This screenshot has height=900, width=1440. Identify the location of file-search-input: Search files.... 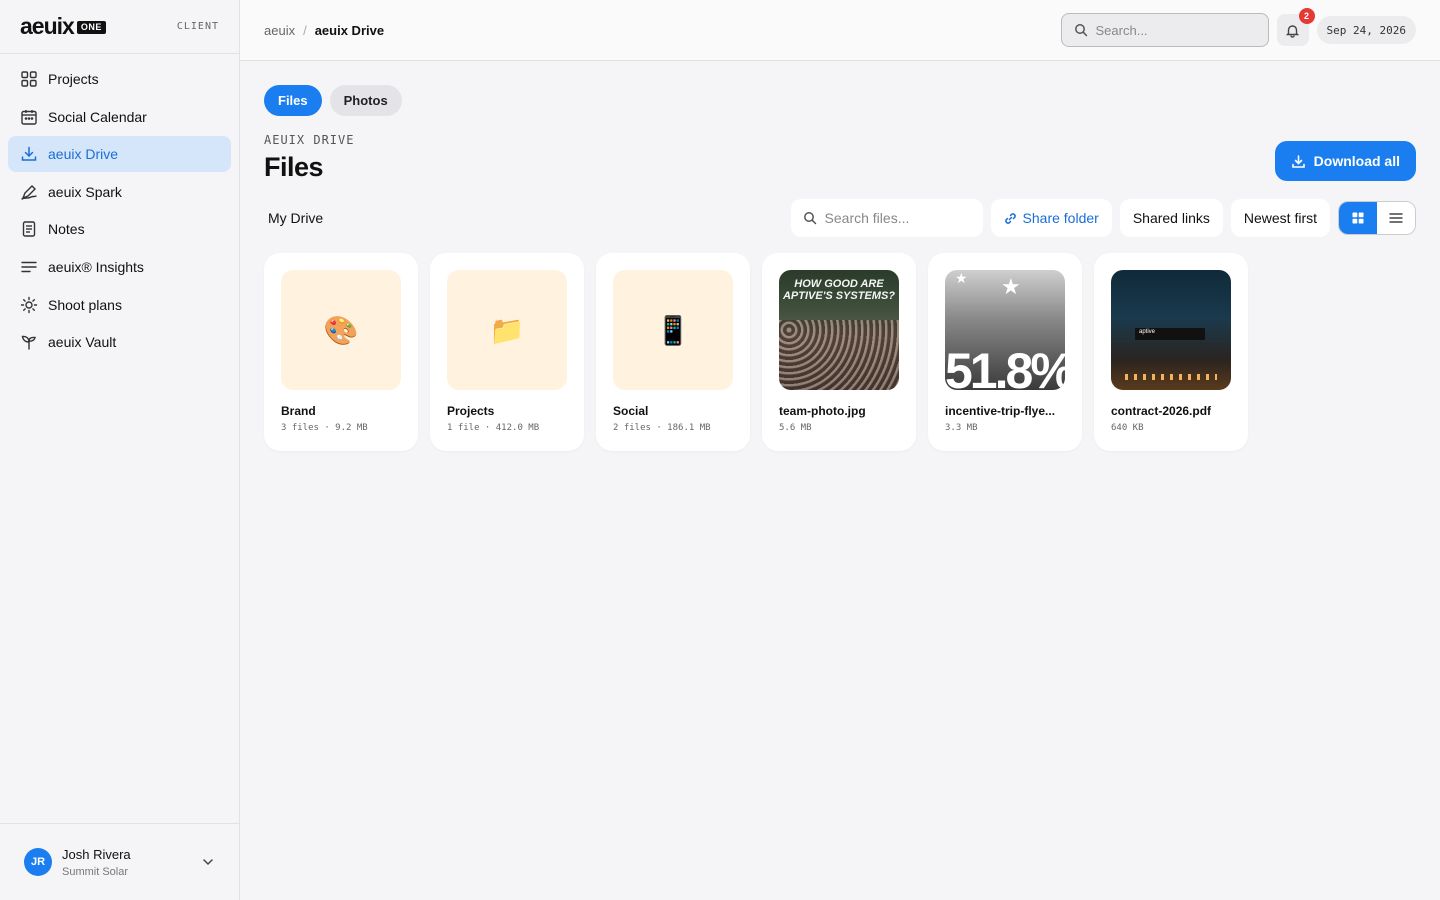
(886, 218).